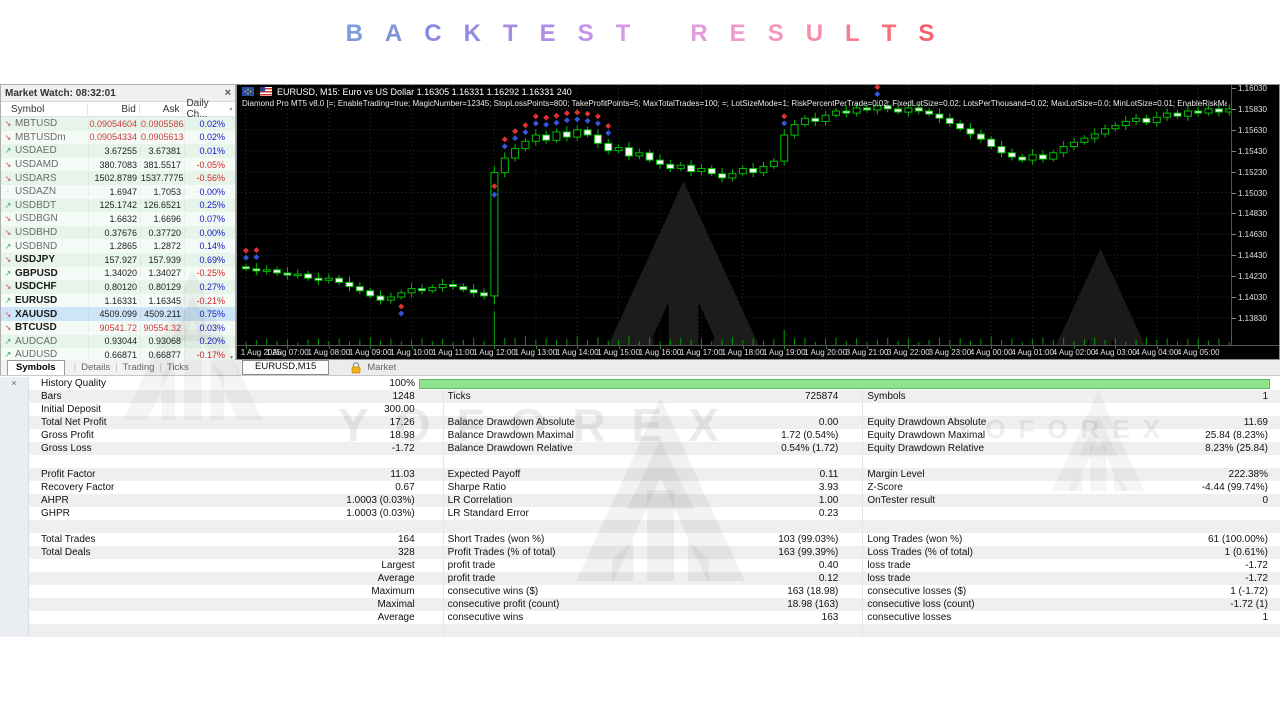  I want to click on result-row: Bars 1248 Ticks 725874 Symbols 1, so click(640, 396).